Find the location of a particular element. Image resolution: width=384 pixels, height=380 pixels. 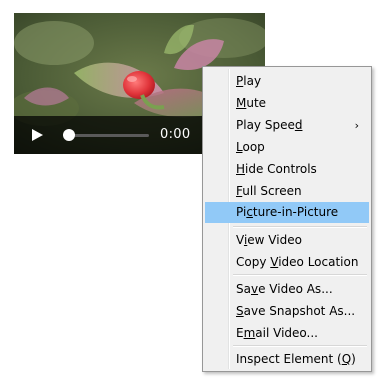

play-icon is located at coordinates (37, 135).